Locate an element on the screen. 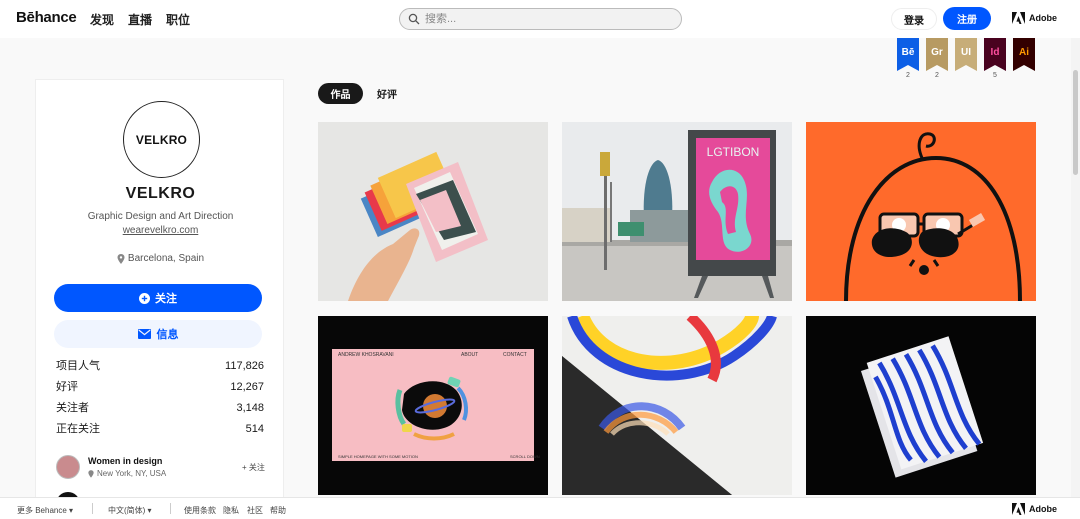  search-bar is located at coordinates (540, 19).